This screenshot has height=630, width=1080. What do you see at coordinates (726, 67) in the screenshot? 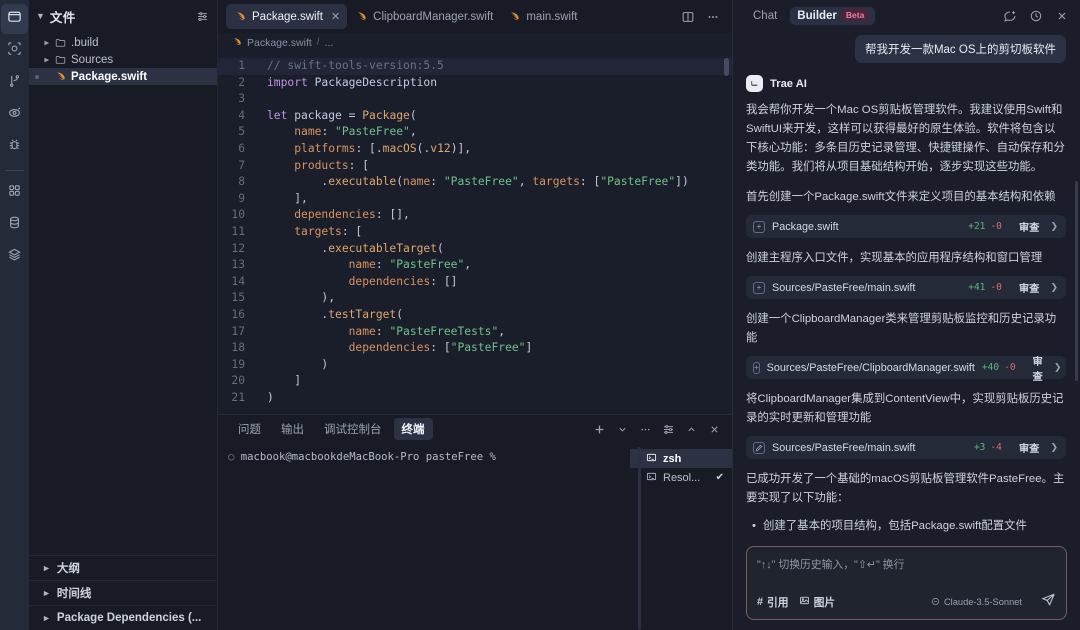
I see `editor-scrollbar` at bounding box center [726, 67].